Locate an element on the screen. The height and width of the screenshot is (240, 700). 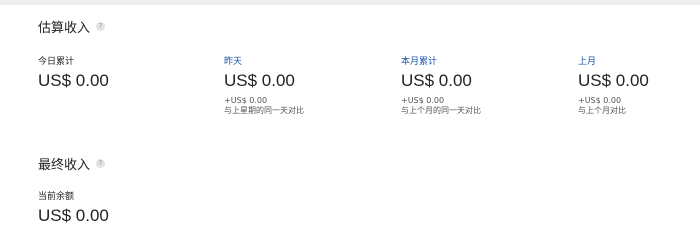
metric-label-link: 上月 is located at coordinates (613, 62).